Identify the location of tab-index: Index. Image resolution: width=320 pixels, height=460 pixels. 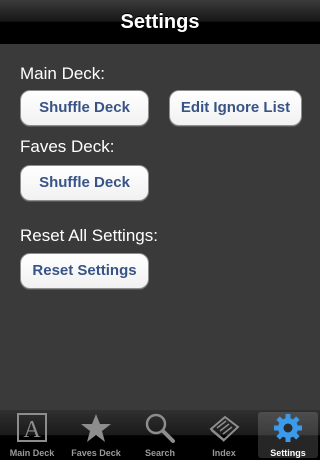
(224, 435).